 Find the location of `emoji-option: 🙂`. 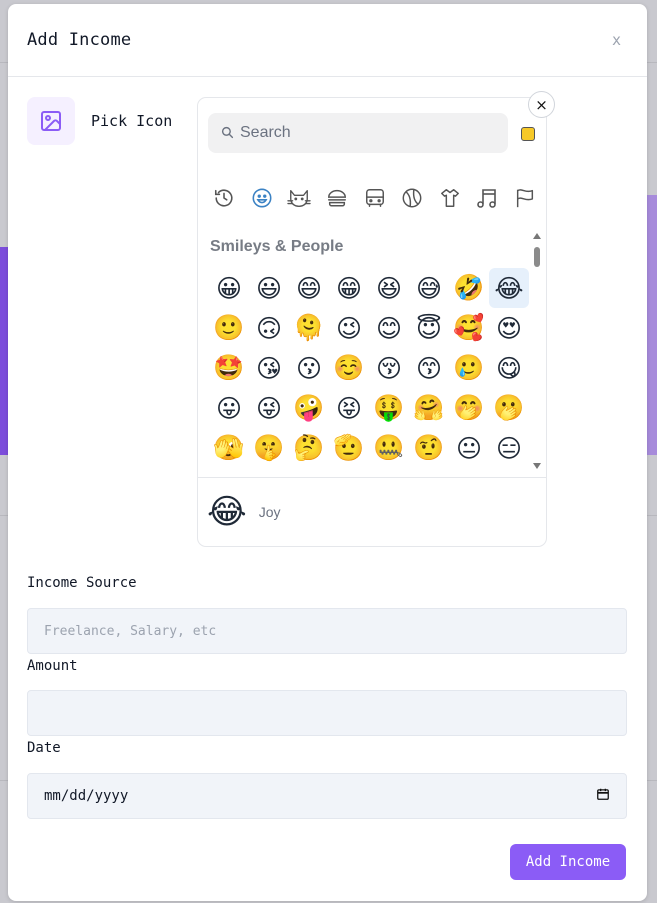

emoji-option: 🙂 is located at coordinates (229, 328).